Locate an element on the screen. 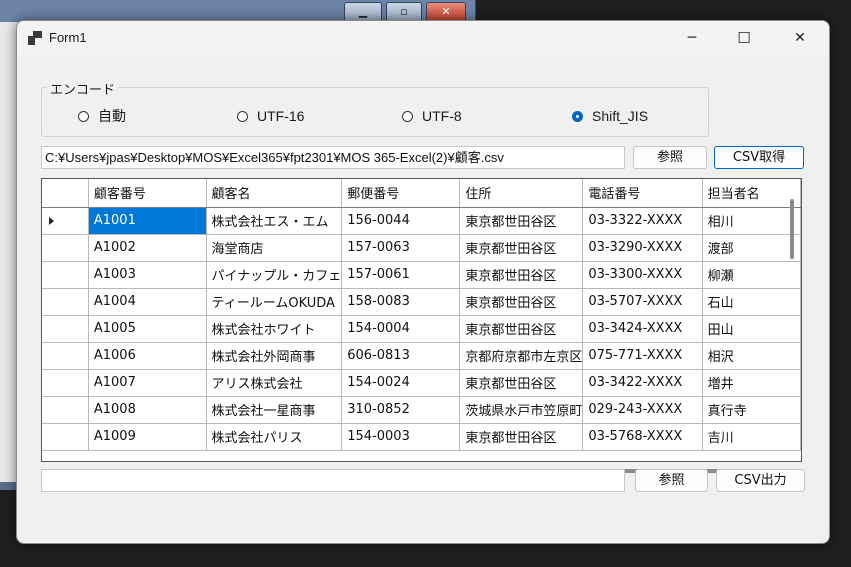 Image resolution: width=851 pixels, height=567 pixels. minimize-button: ─ is located at coordinates (692, 38).